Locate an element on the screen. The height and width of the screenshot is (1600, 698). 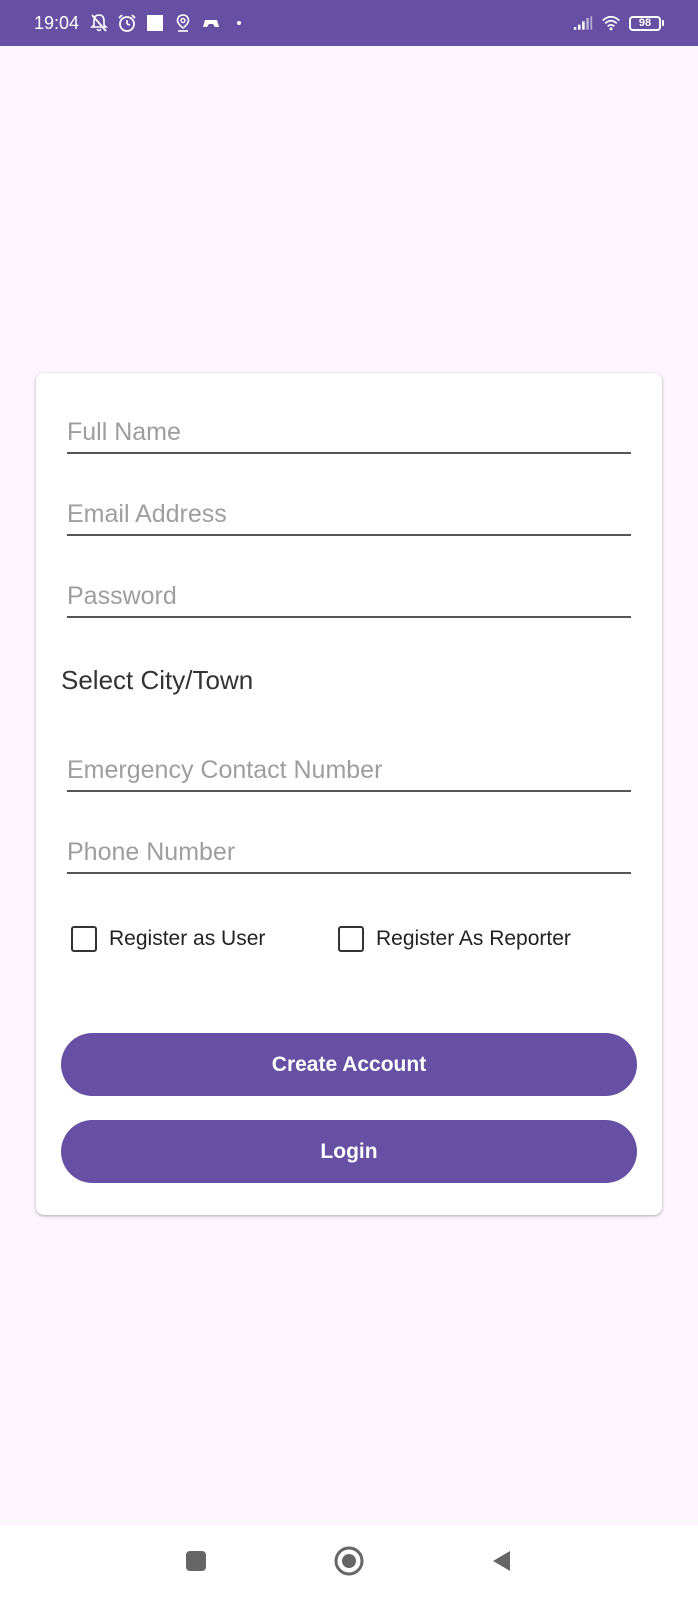
home-button is located at coordinates (349, 1563).